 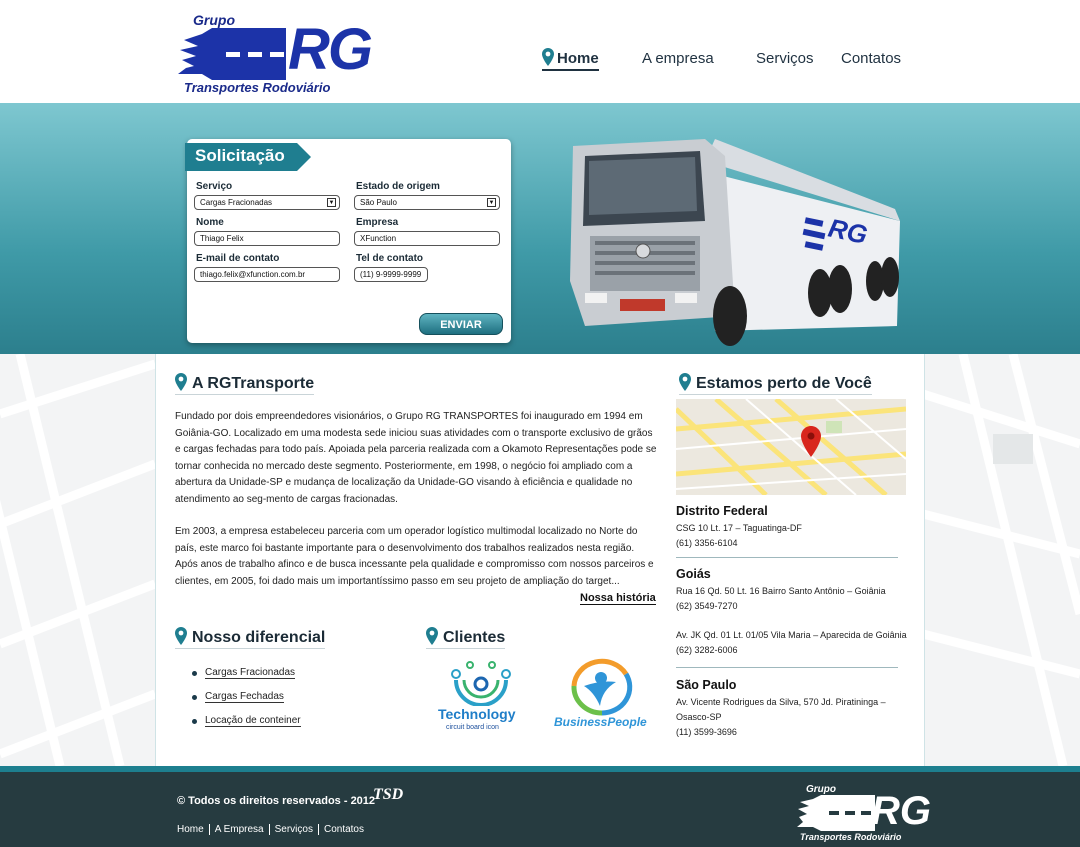 What do you see at coordinates (238, 258) in the screenshot?
I see `email-label: E-mail de contato` at bounding box center [238, 258].